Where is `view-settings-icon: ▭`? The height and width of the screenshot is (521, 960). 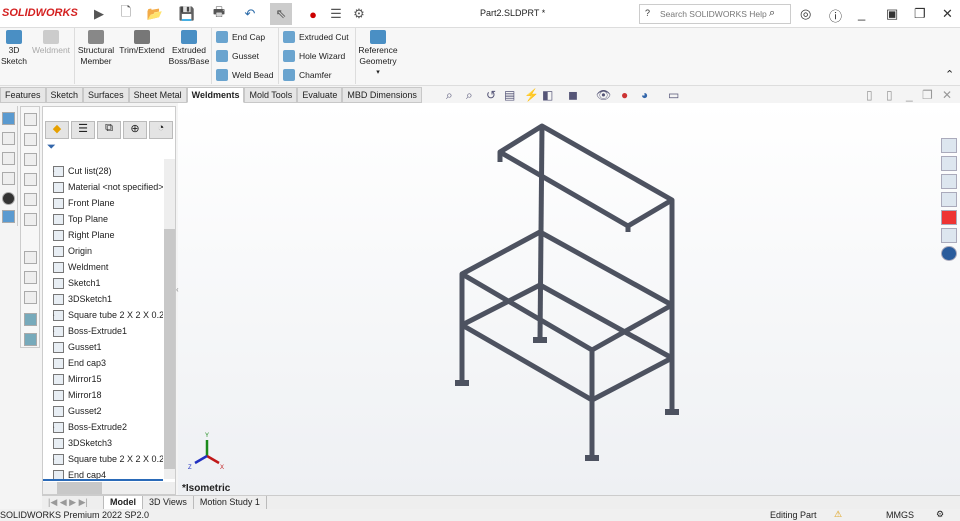 view-settings-icon: ▭ is located at coordinates (673, 95).